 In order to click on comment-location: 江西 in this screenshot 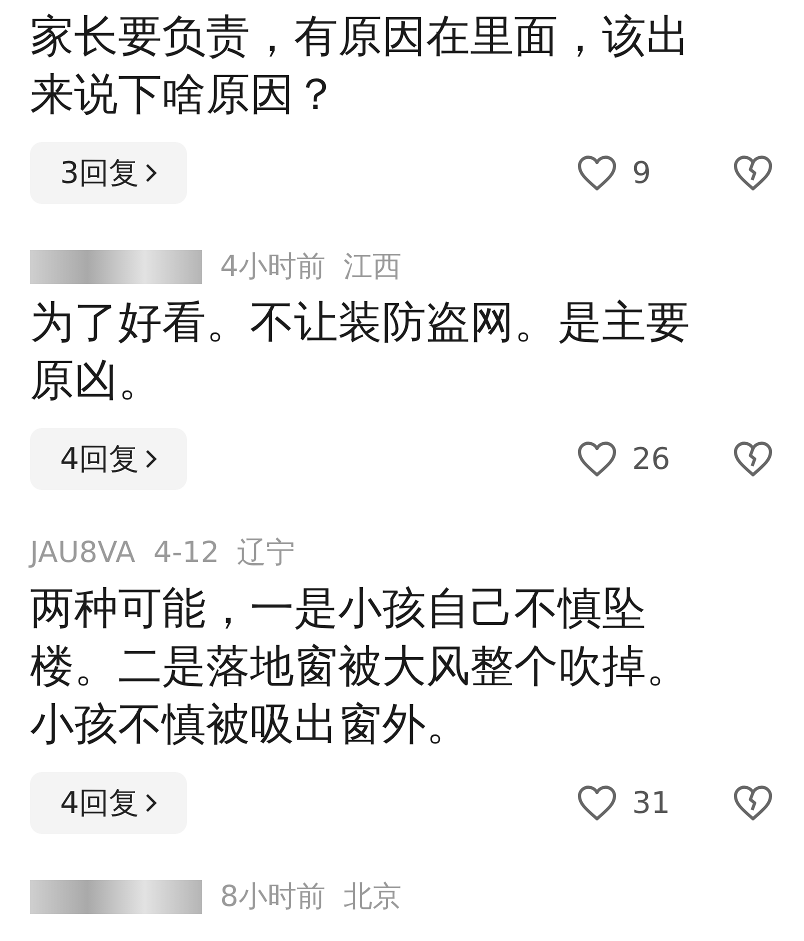, I will do `click(372, 267)`.